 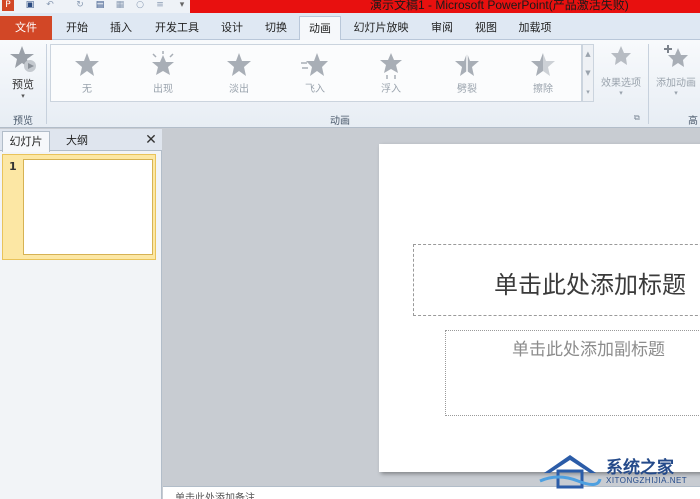 What do you see at coordinates (177, 28) in the screenshot?
I see `tab-developer: 开发工具` at bounding box center [177, 28].